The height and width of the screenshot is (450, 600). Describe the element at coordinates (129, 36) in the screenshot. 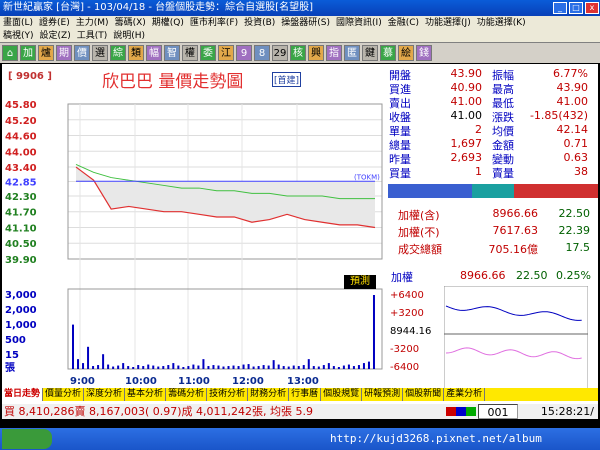

I see `menu-item-row2-3: 說明(H)` at that location.